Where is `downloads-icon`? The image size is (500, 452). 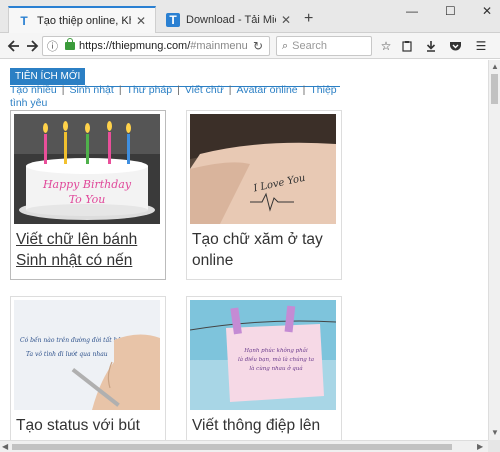 downloads-icon is located at coordinates (431, 46).